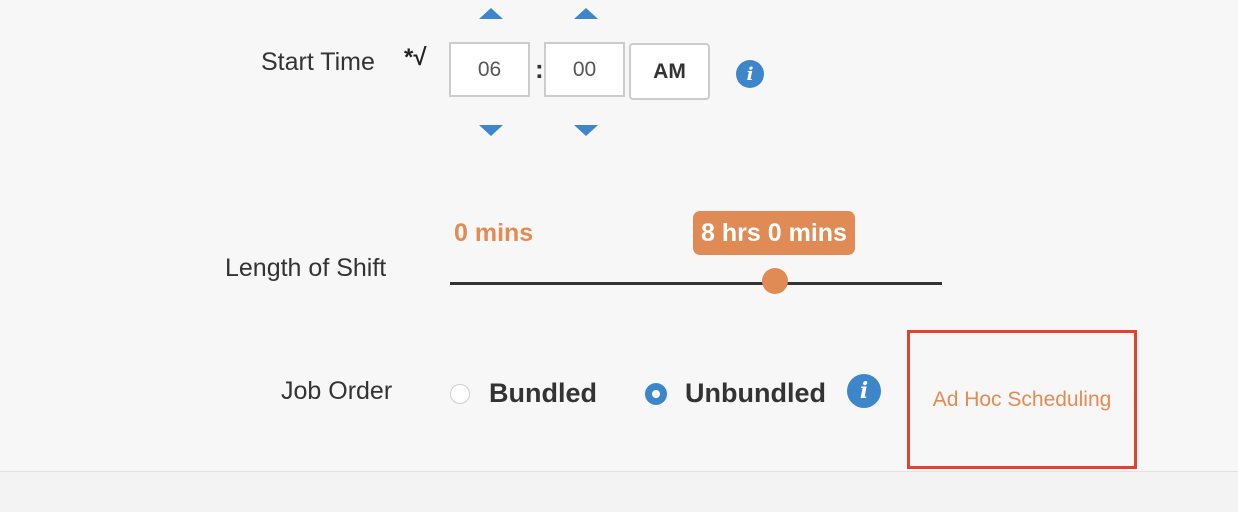 Image resolution: width=1238 pixels, height=512 pixels. I want to click on minute-decrement-arrow-icon, so click(586, 130).